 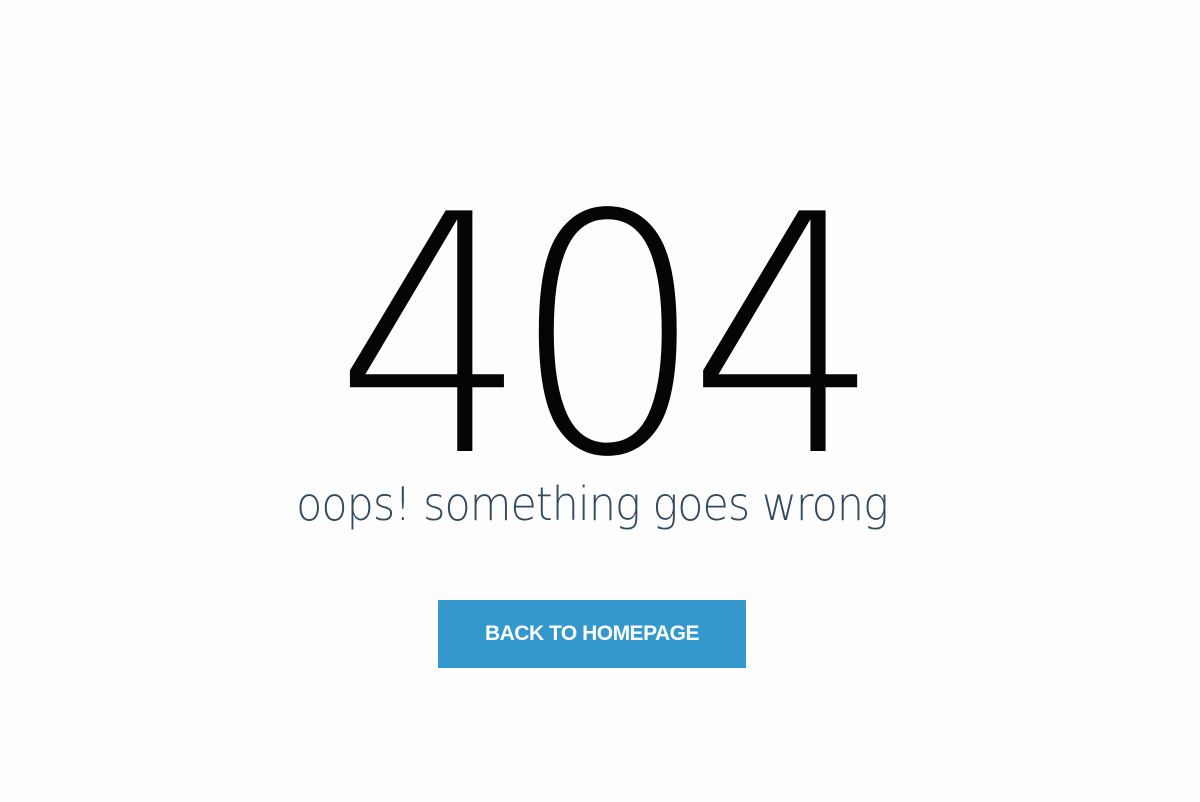 I want to click on error-message: oops! something goes wrong, so click(x=592, y=504).